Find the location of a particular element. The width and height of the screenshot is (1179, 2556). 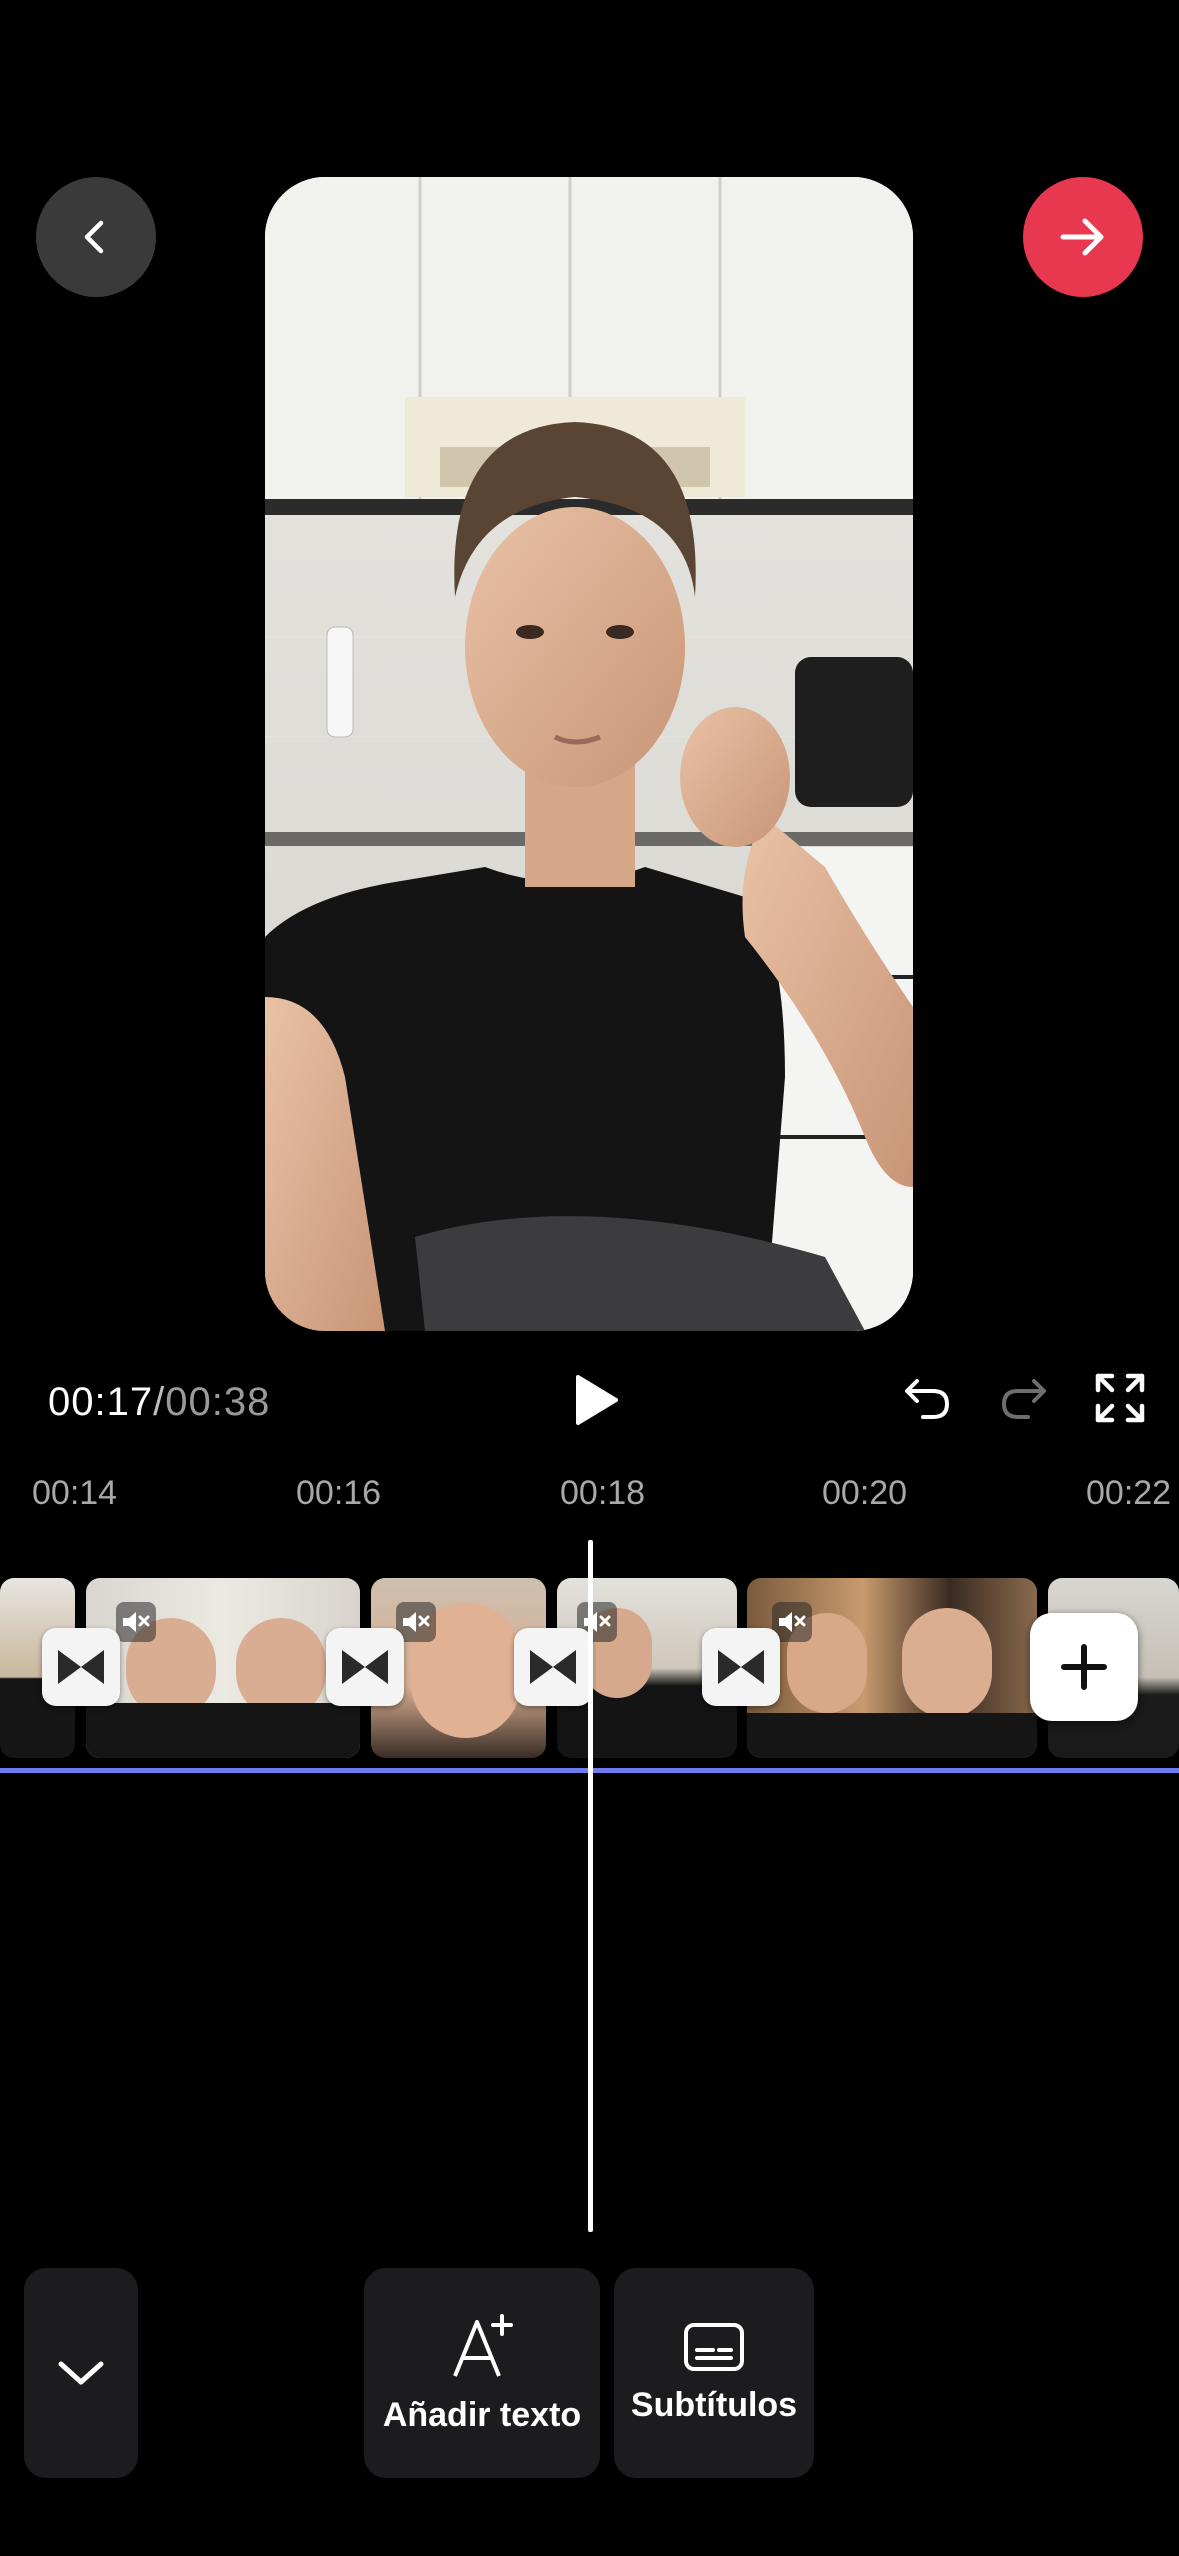

play-icon is located at coordinates (597, 1400).